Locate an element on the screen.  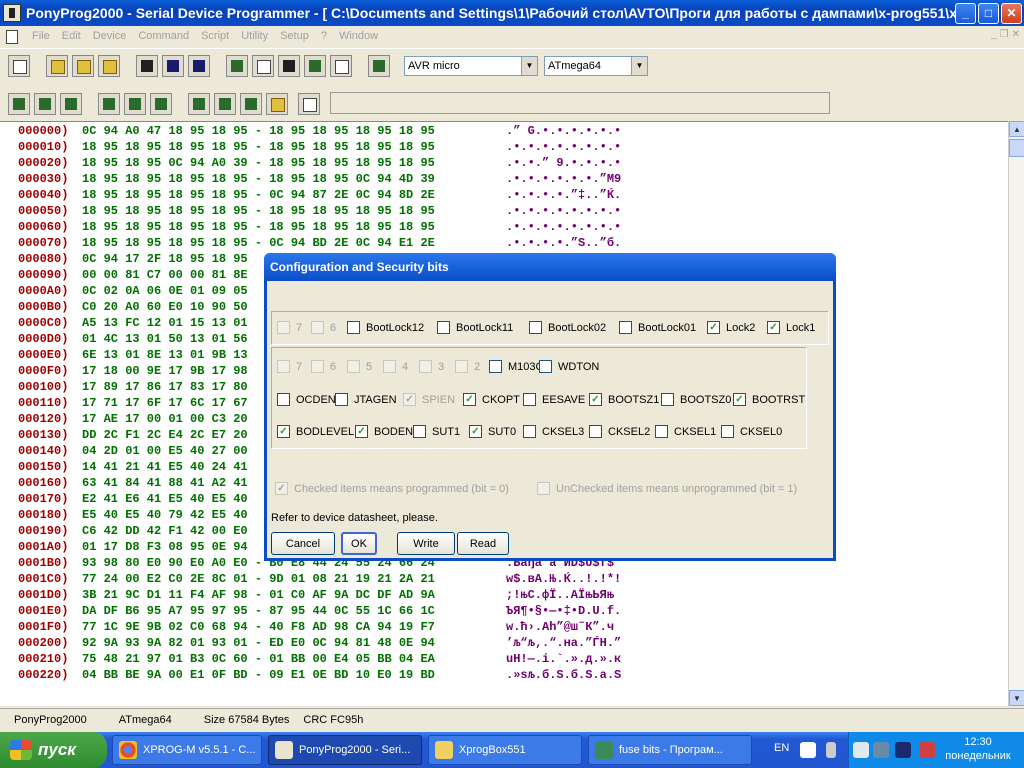
device-icon is located at coordinates (903, 750).